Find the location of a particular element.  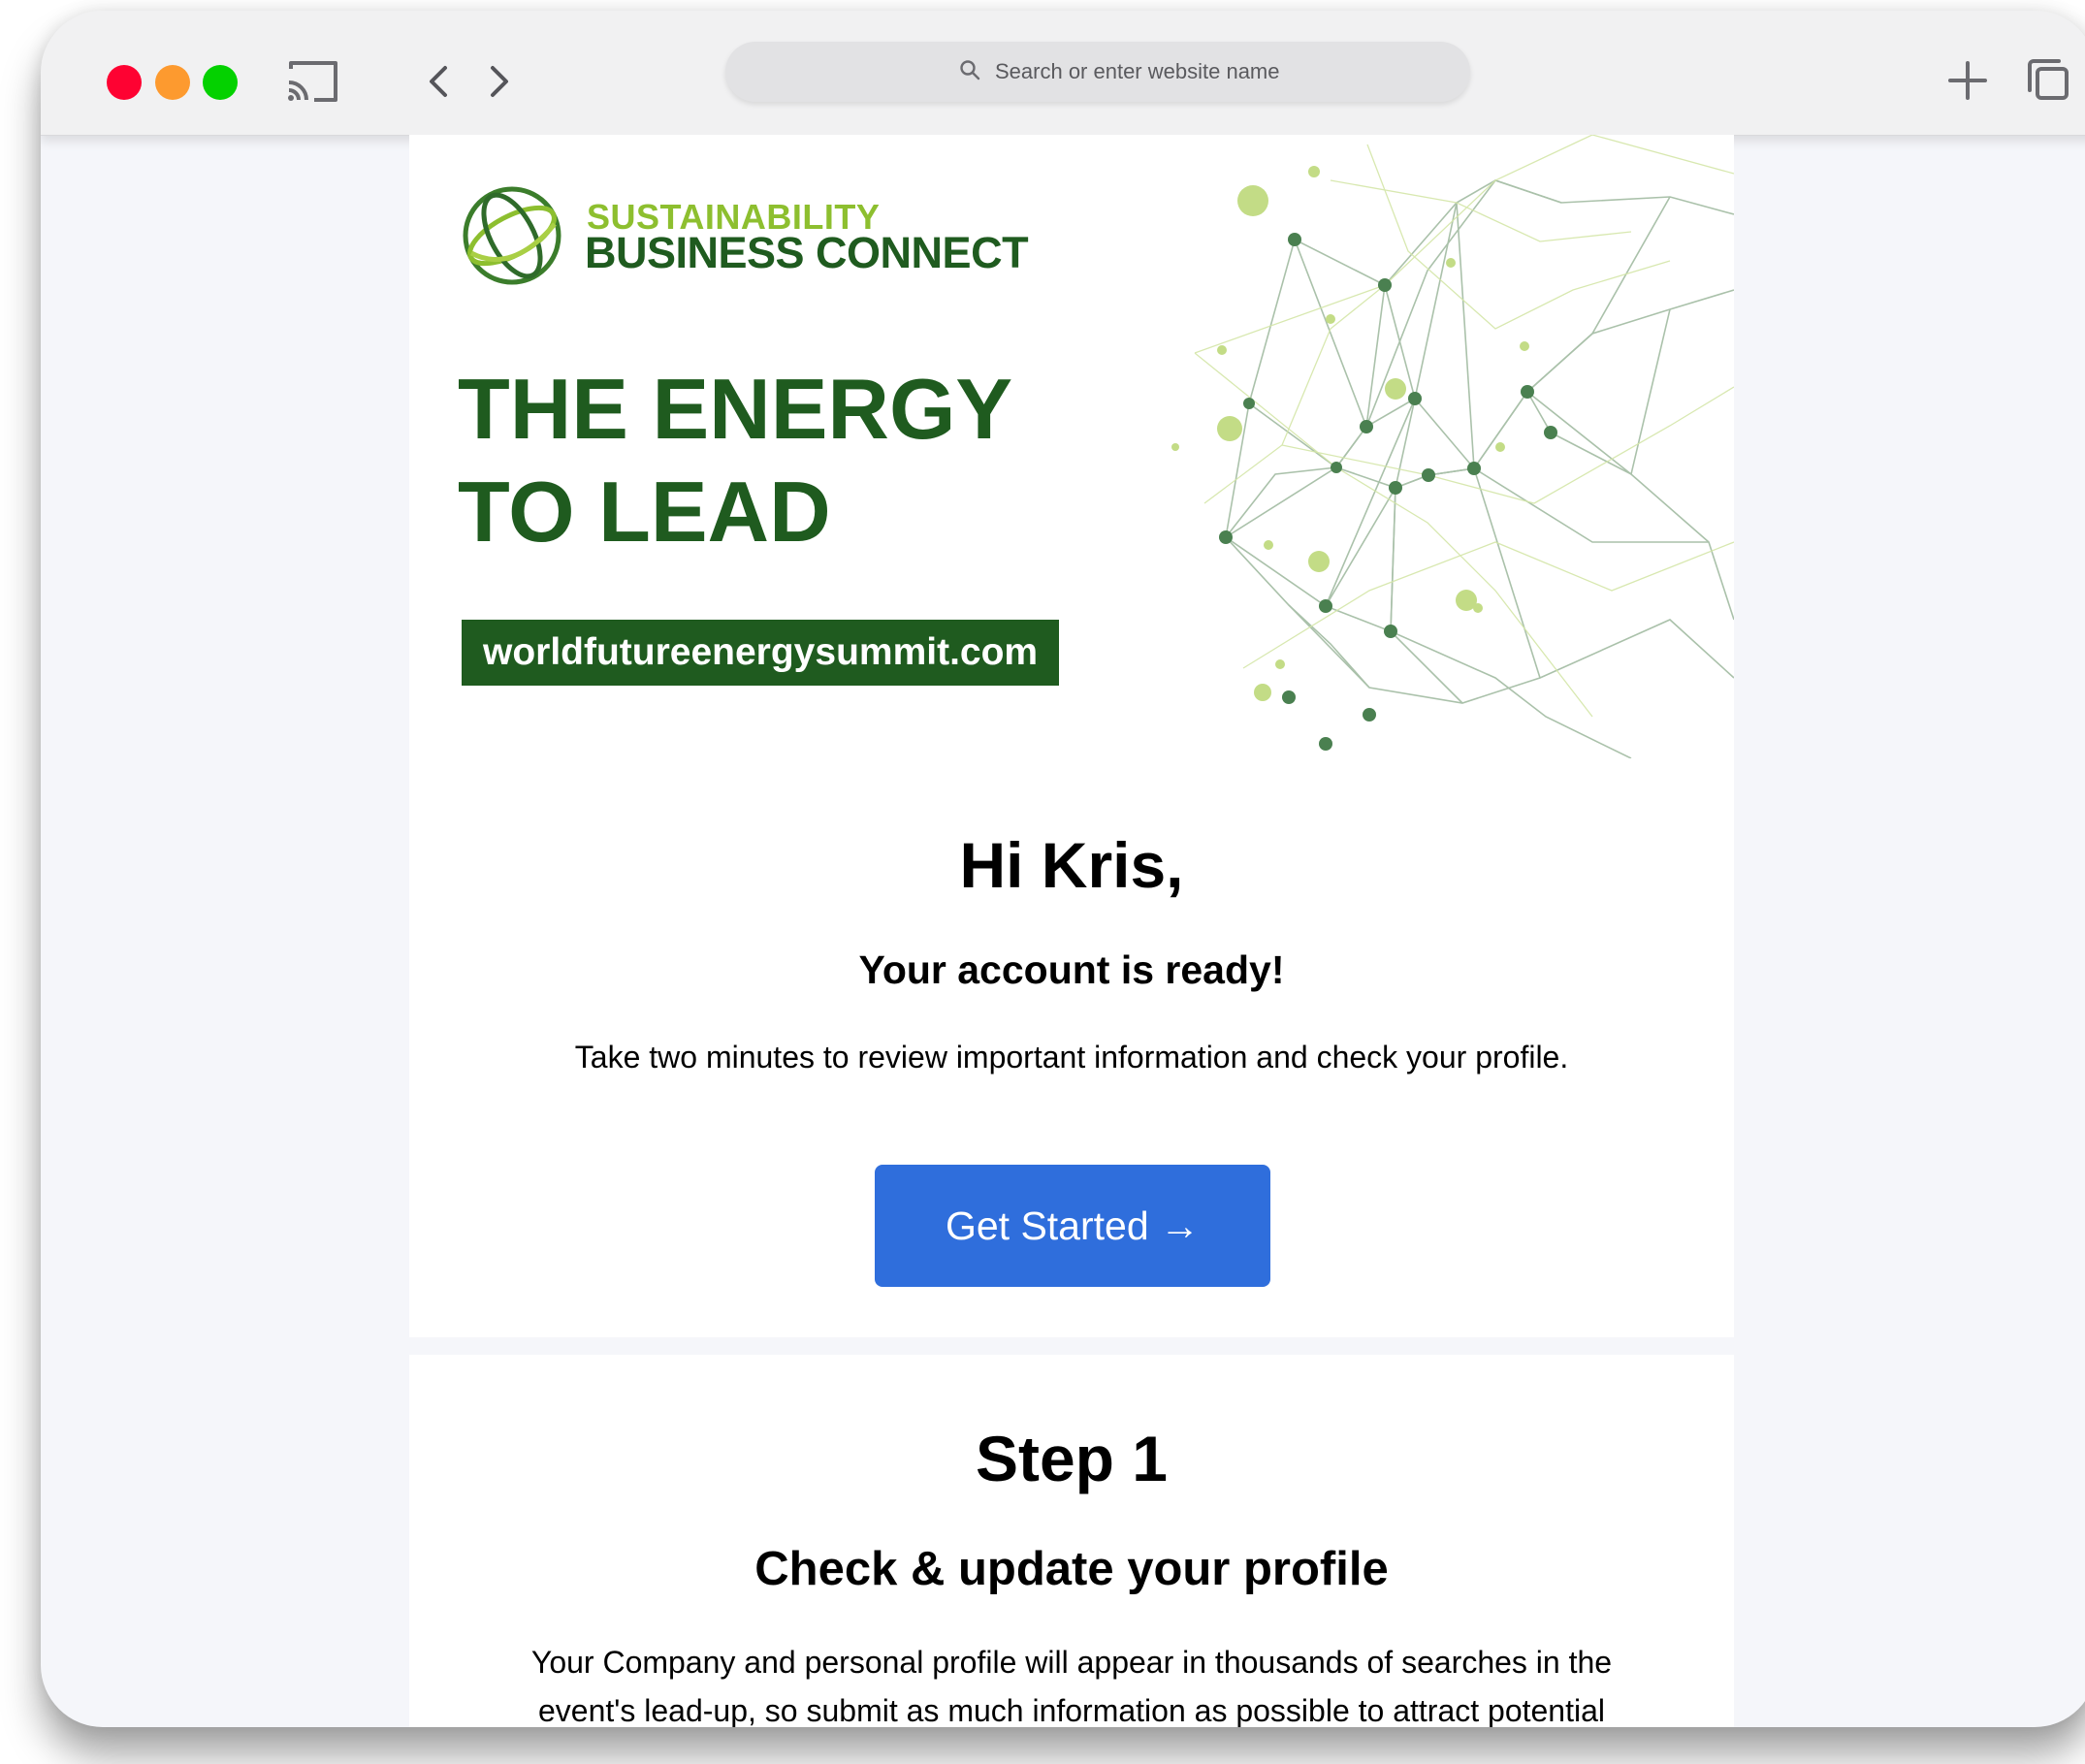

address-bar: Search or enter website name is located at coordinates (1098, 72).